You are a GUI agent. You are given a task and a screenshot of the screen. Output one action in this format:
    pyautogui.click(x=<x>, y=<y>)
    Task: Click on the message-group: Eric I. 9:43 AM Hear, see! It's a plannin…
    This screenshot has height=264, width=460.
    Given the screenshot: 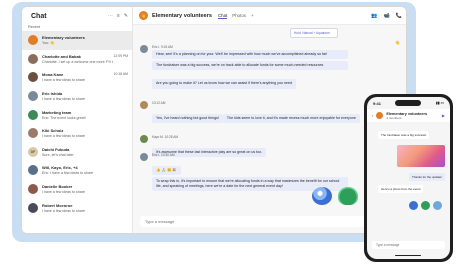 What is the action you would take?
    pyautogui.click(x=244, y=67)
    